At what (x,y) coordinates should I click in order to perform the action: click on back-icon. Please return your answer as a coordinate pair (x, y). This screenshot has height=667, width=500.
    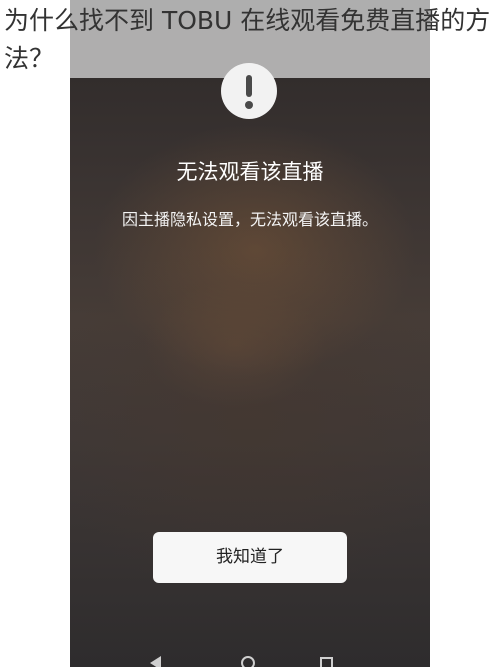
    Looking at the image, I should click on (155, 661).